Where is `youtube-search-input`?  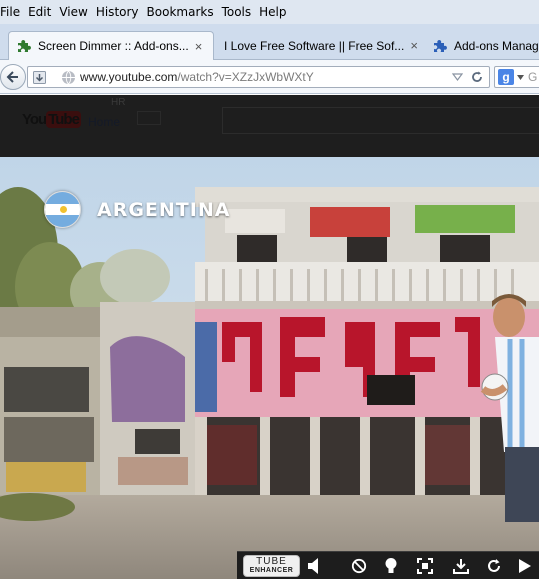
youtube-search-input is located at coordinates (380, 120).